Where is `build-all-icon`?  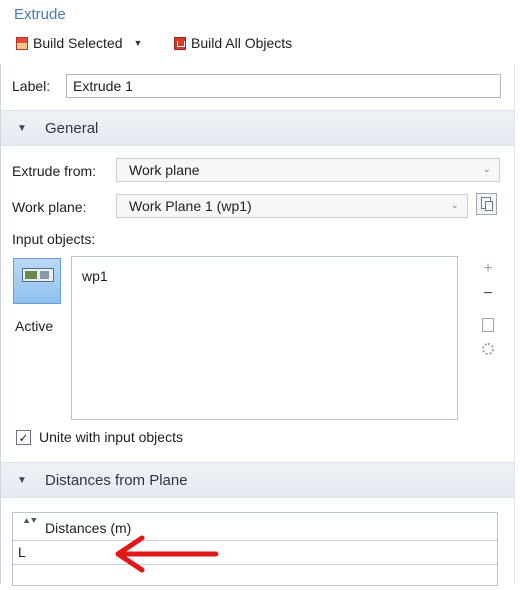
build-all-icon is located at coordinates (180, 43).